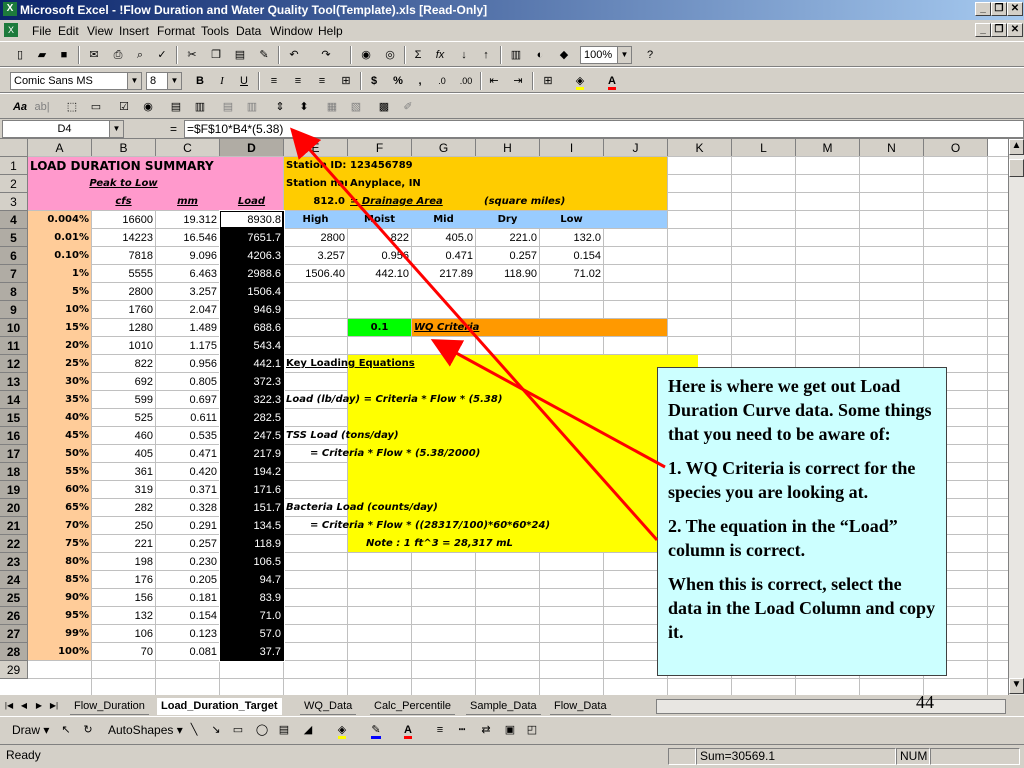  What do you see at coordinates (140, 55) in the screenshot?
I see `print-preview-icon: ⌕` at bounding box center [140, 55].